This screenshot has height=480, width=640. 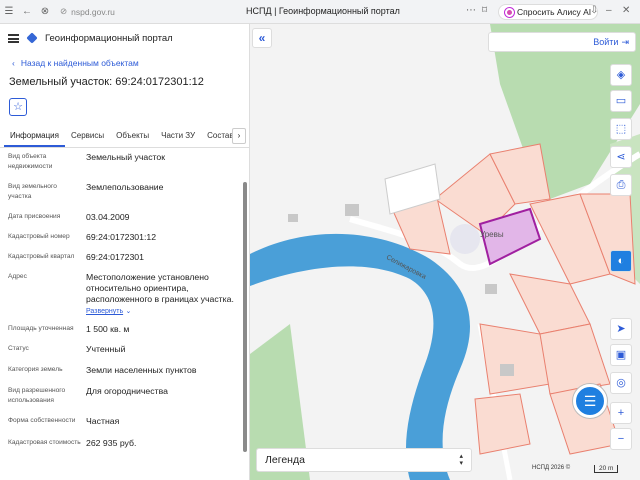 I want to click on zoom-out-button: −, so click(x=621, y=439).